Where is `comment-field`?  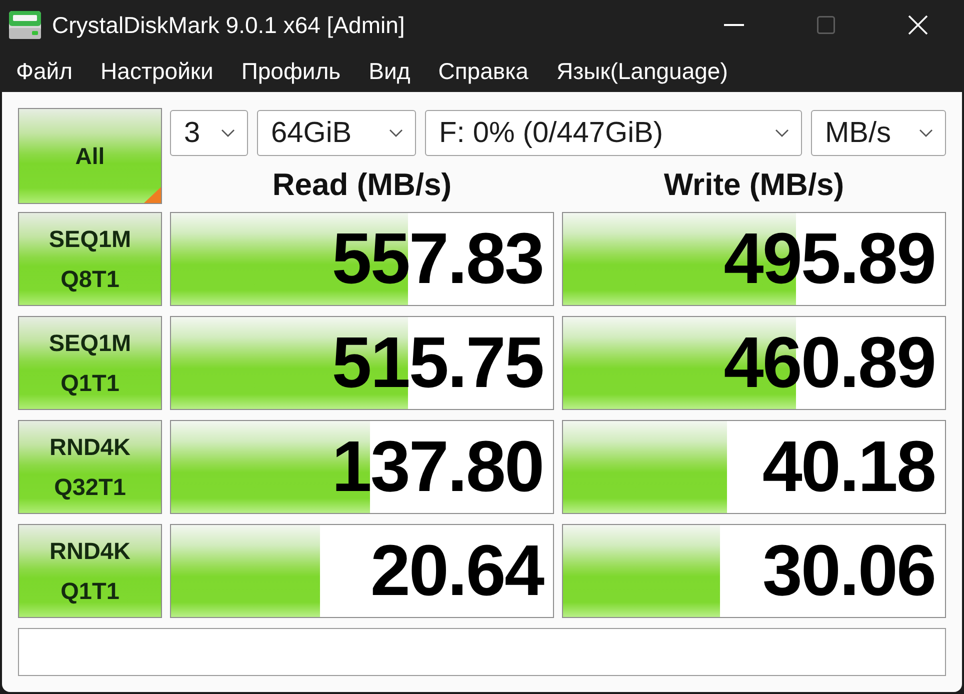
comment-field is located at coordinates (482, 652).